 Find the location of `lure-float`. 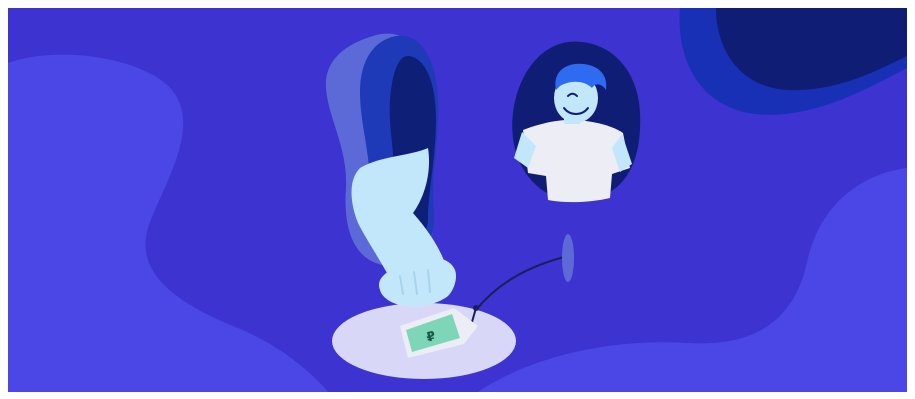

lure-float is located at coordinates (568, 258).